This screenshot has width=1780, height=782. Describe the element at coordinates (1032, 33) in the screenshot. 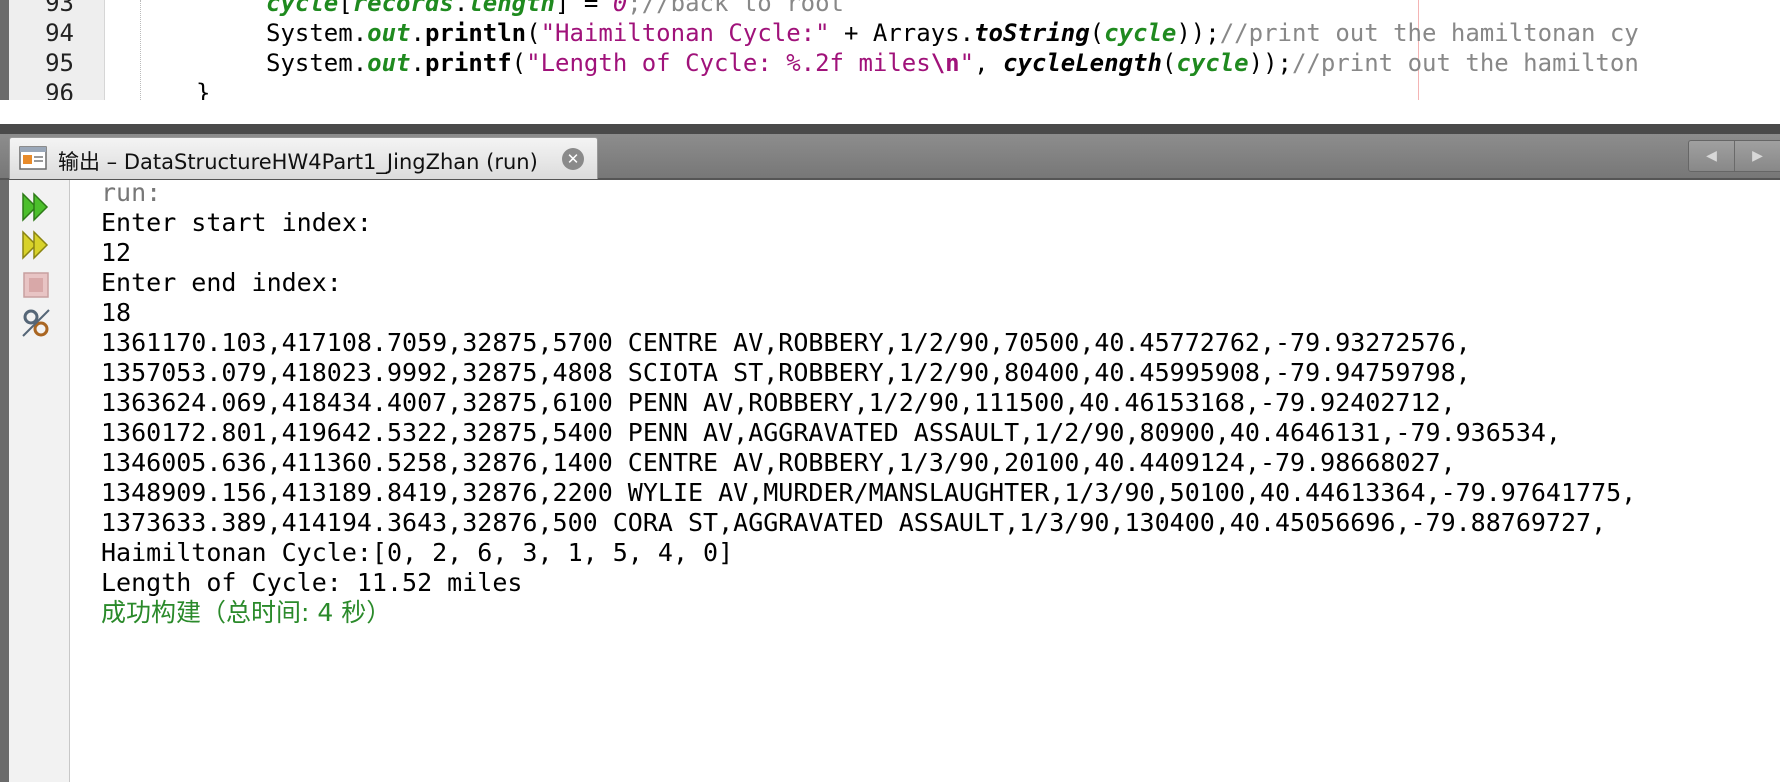

I see `code-token: toString` at that location.